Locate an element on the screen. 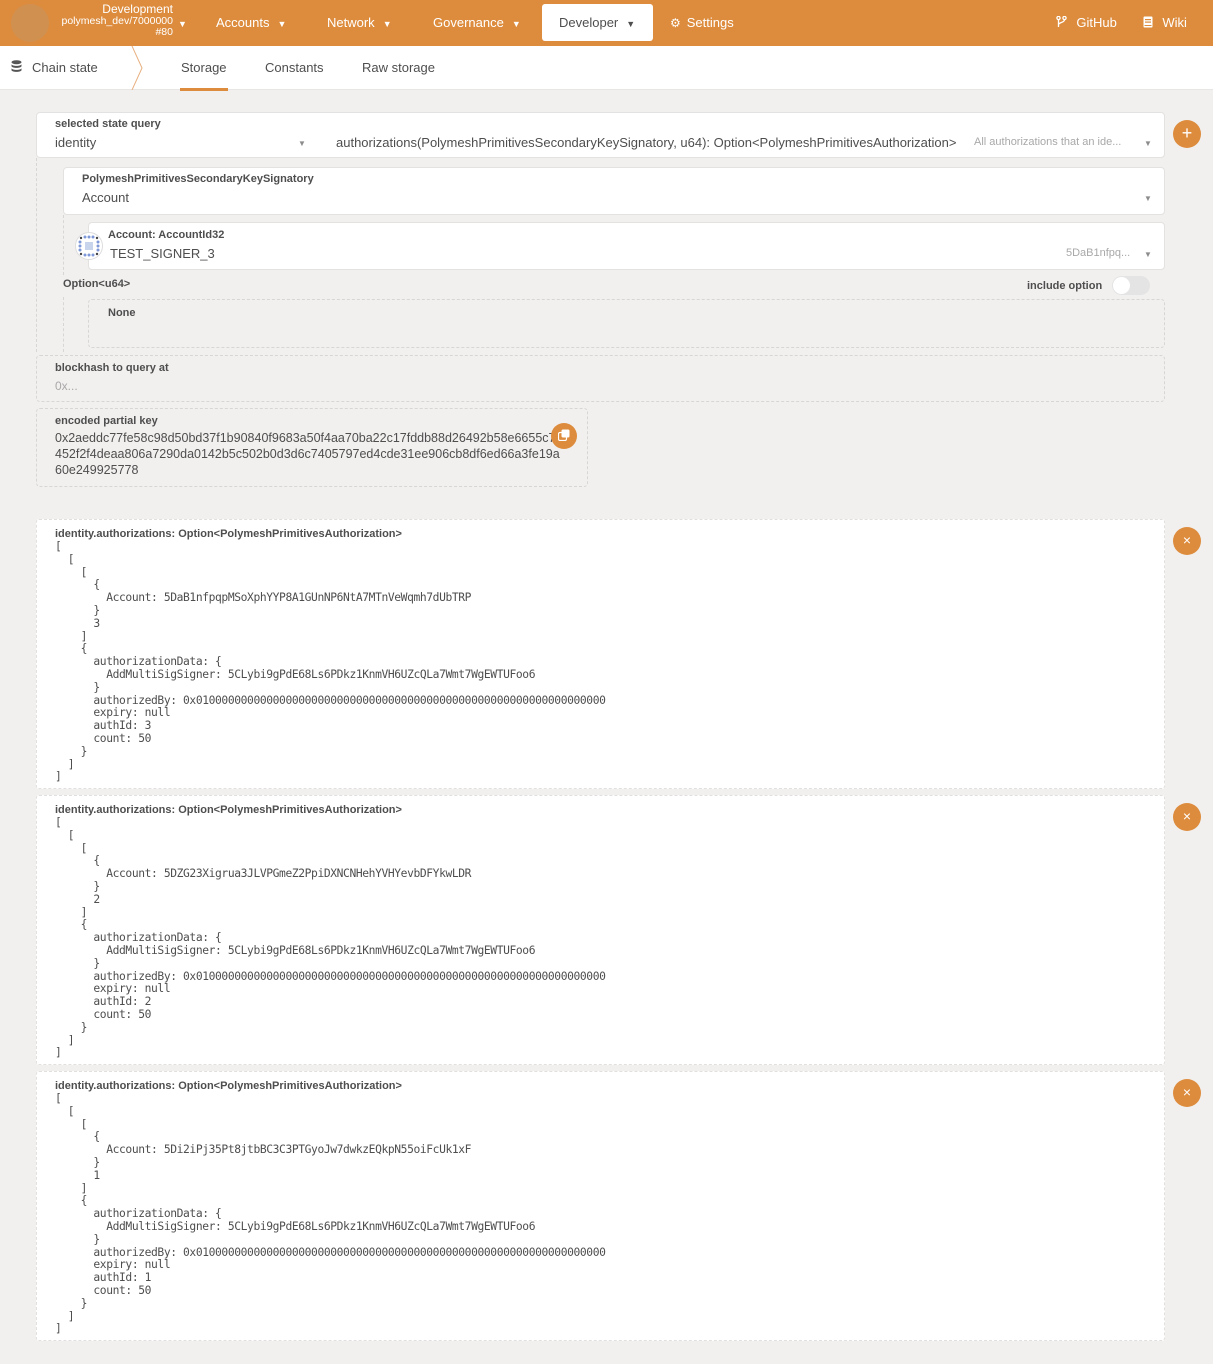  book-icon is located at coordinates (1149, 23).